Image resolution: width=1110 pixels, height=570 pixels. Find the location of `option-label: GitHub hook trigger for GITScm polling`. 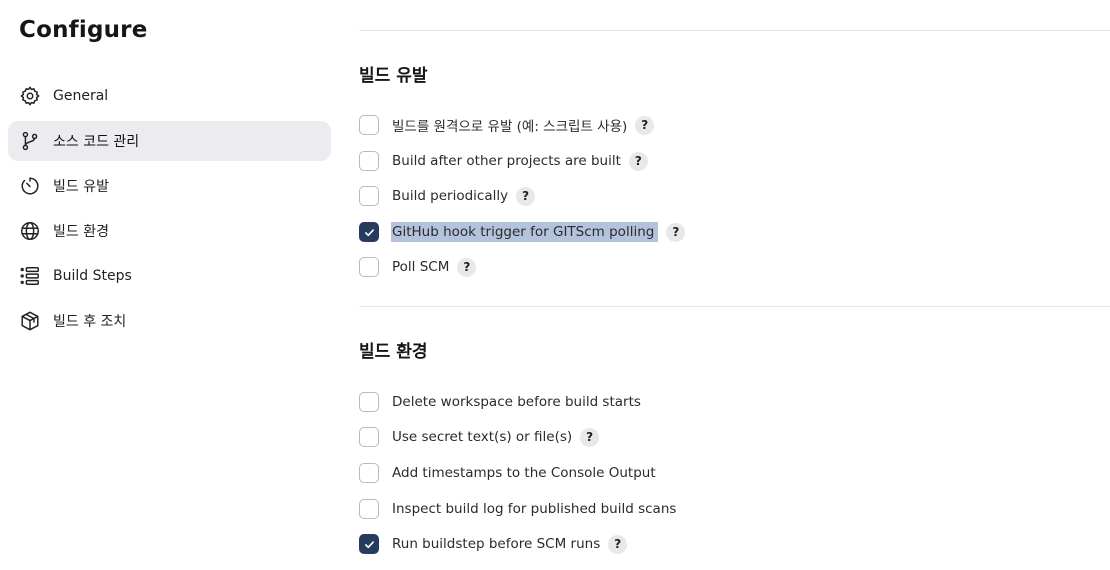

option-label: GitHub hook trigger for GITScm polling is located at coordinates (525, 232).